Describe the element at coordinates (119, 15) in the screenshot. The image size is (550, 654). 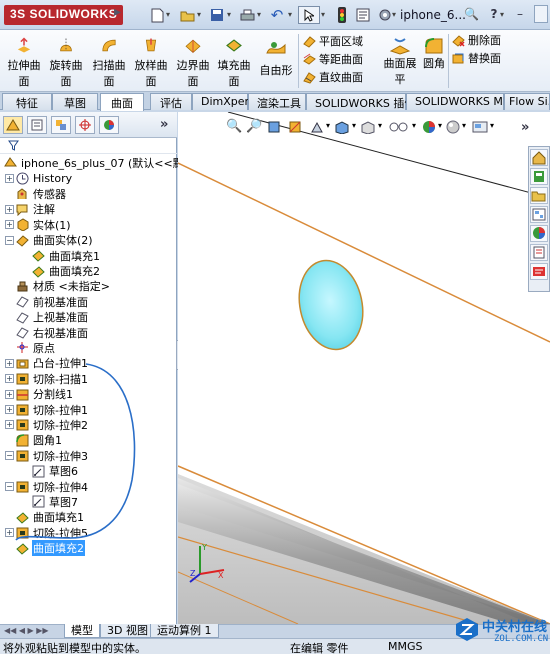
I see `menu-arrow-icon: ▸` at that location.